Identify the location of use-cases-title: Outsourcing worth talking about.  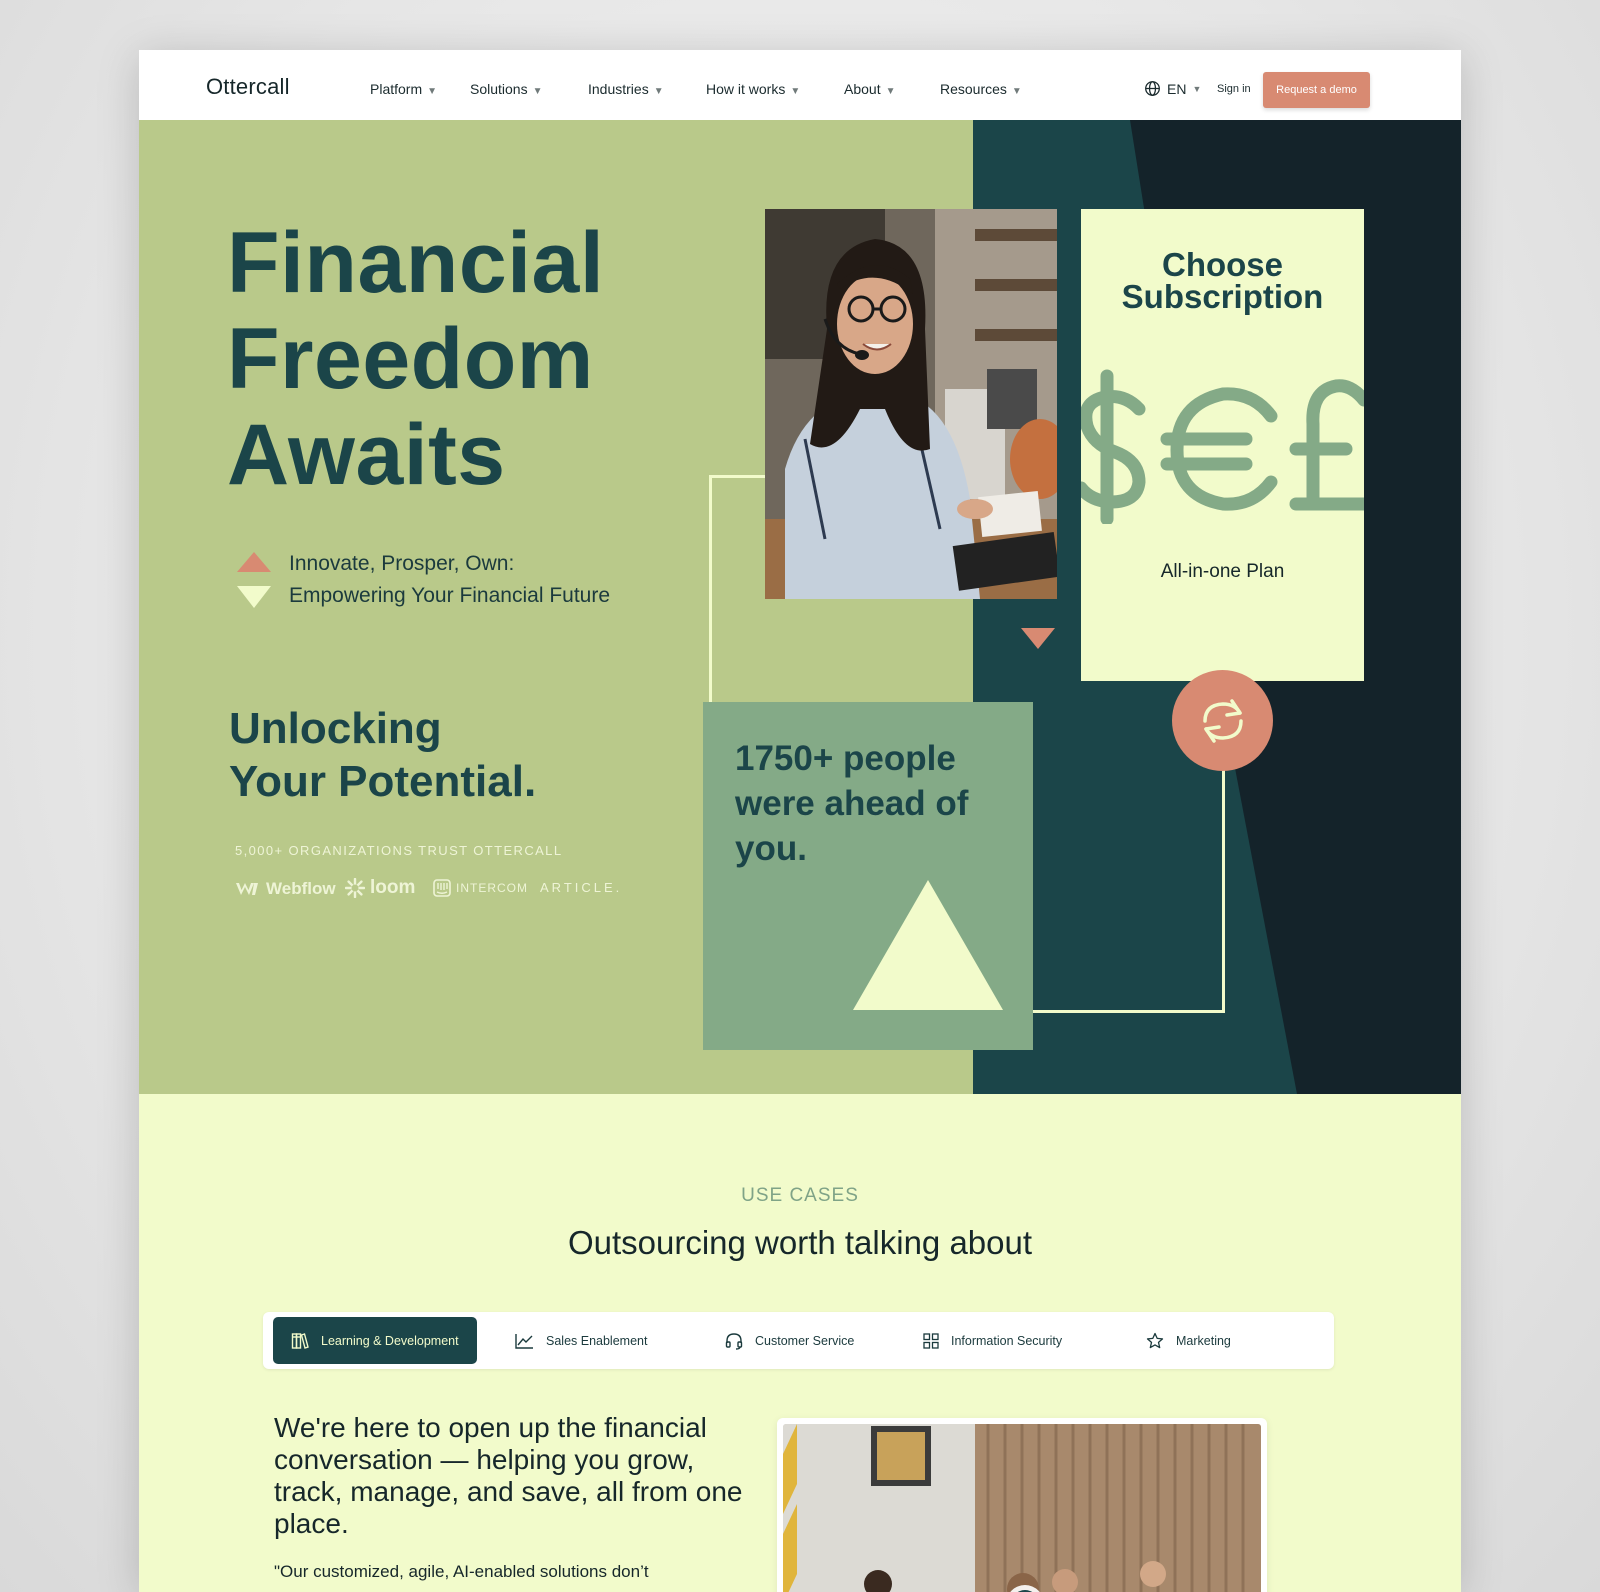
(800, 1242).